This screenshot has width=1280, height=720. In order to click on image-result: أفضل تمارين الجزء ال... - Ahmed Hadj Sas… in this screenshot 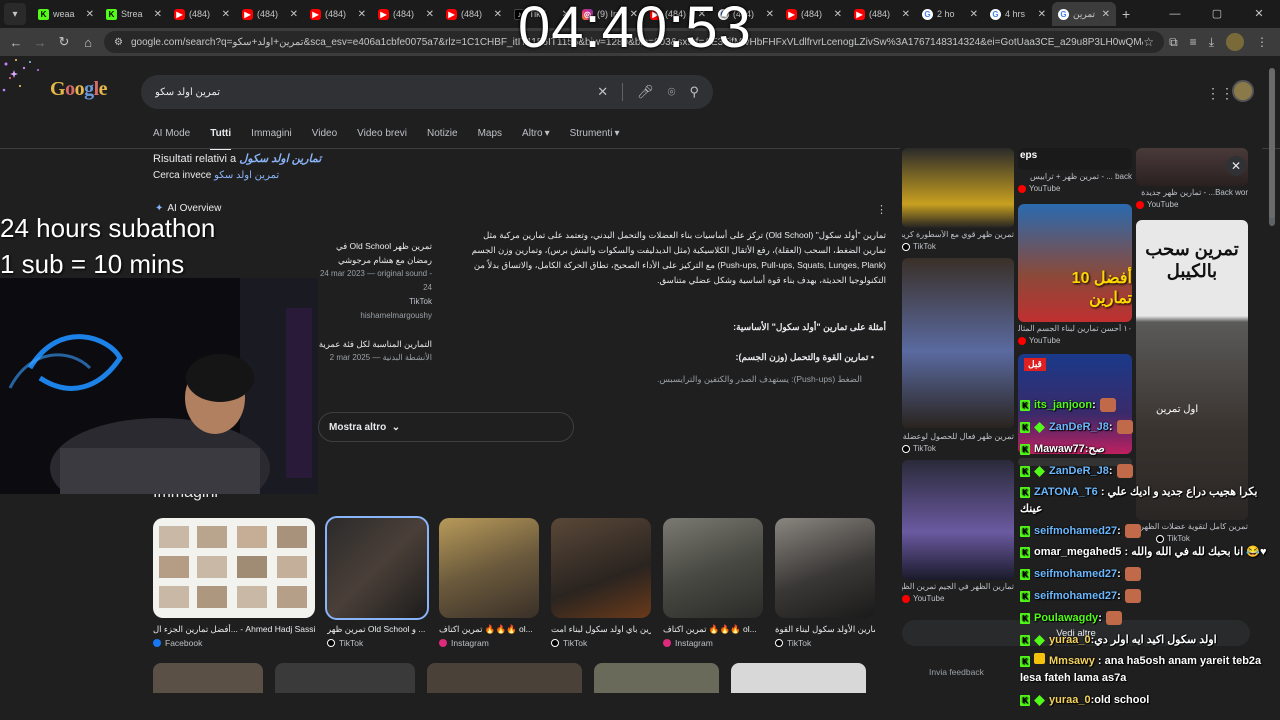, I will do `click(234, 583)`.